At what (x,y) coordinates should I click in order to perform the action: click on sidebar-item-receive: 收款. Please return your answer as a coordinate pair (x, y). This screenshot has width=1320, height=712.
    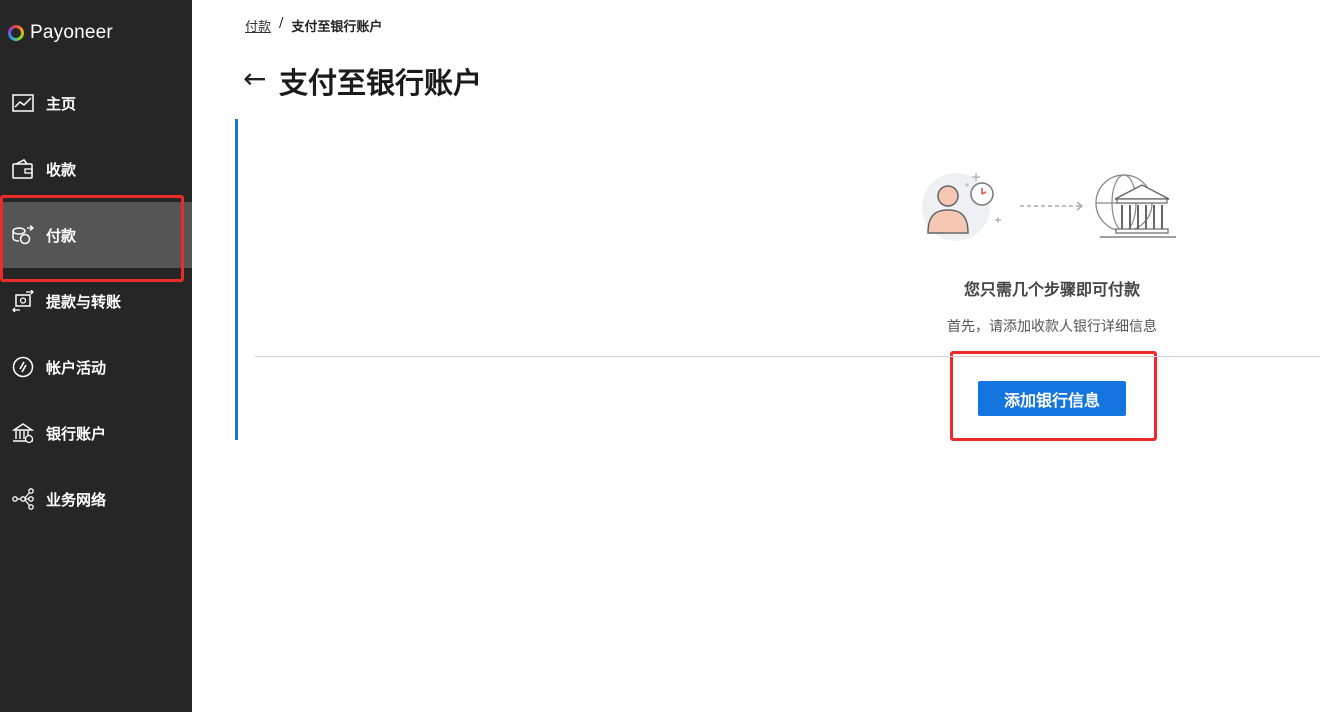
    Looking at the image, I should click on (96, 169).